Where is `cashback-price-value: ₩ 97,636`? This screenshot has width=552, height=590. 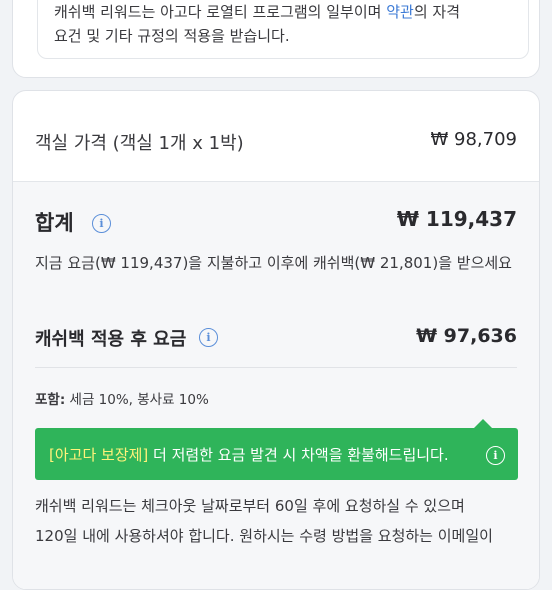 cashback-price-value: ₩ 97,636 is located at coordinates (466, 336).